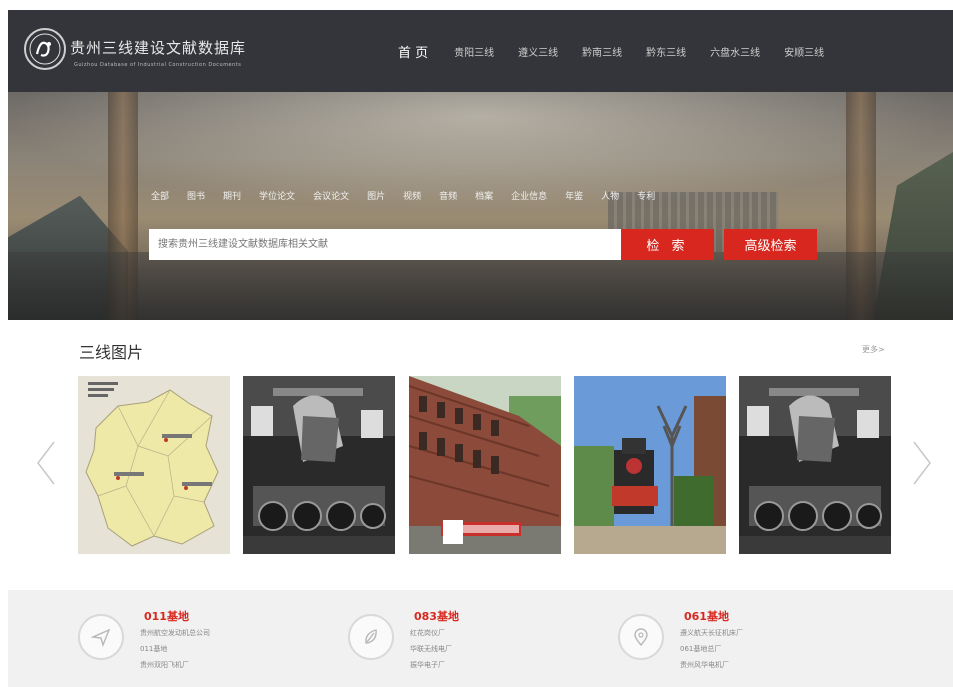  What do you see at coordinates (602, 52) in the screenshot?
I see `nav-item-qiannan: 黔南三线` at bounding box center [602, 52].